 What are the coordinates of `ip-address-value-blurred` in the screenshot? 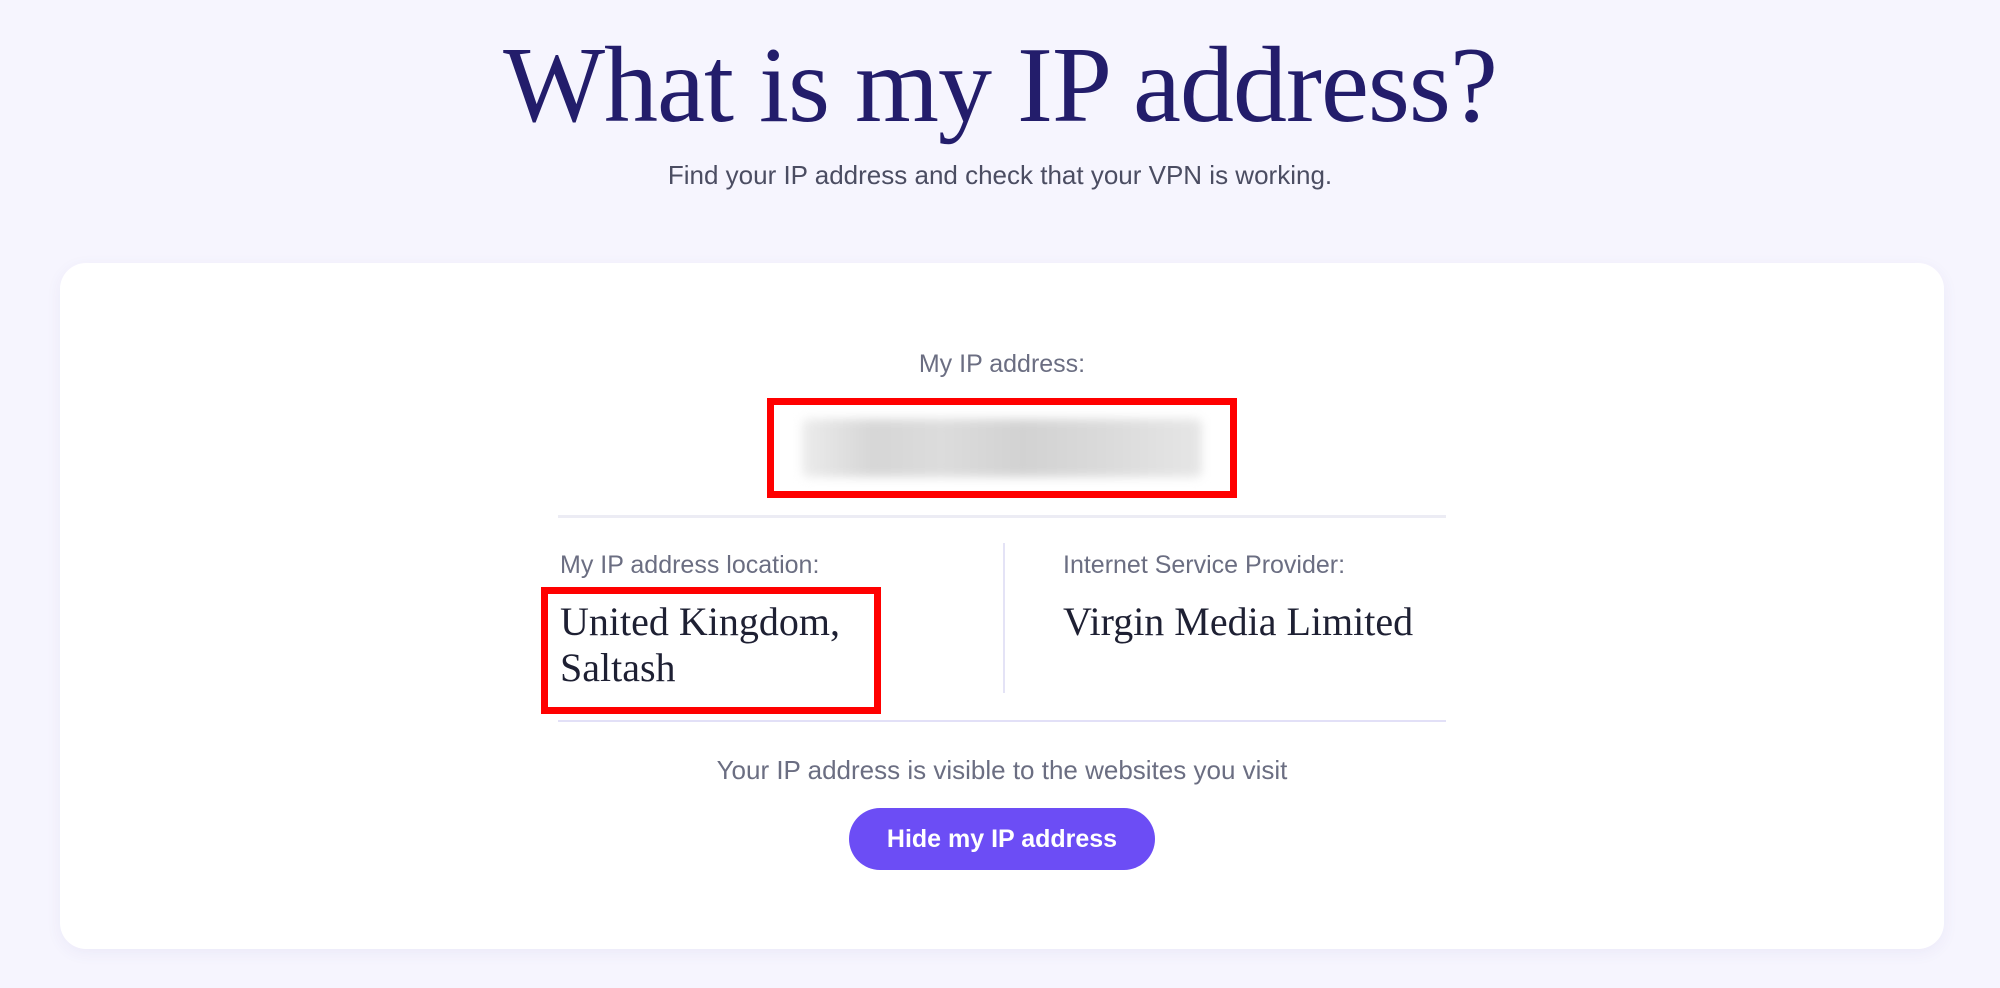 It's located at (1002, 448).